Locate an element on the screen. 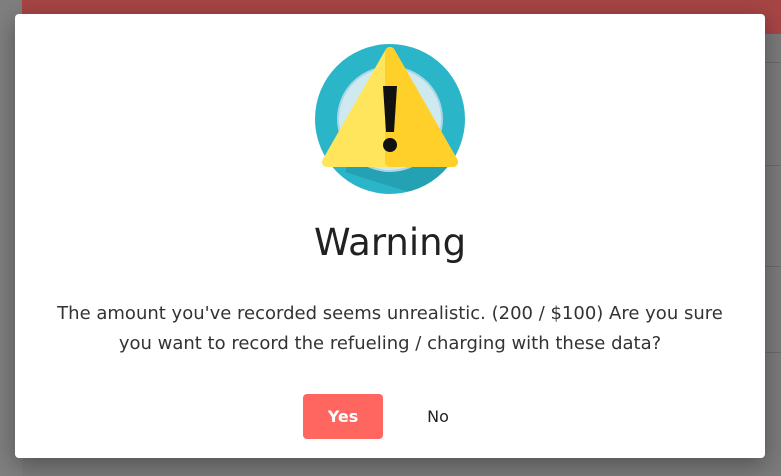 The height and width of the screenshot is (476, 781). dialog-title: Warning is located at coordinates (390, 242).